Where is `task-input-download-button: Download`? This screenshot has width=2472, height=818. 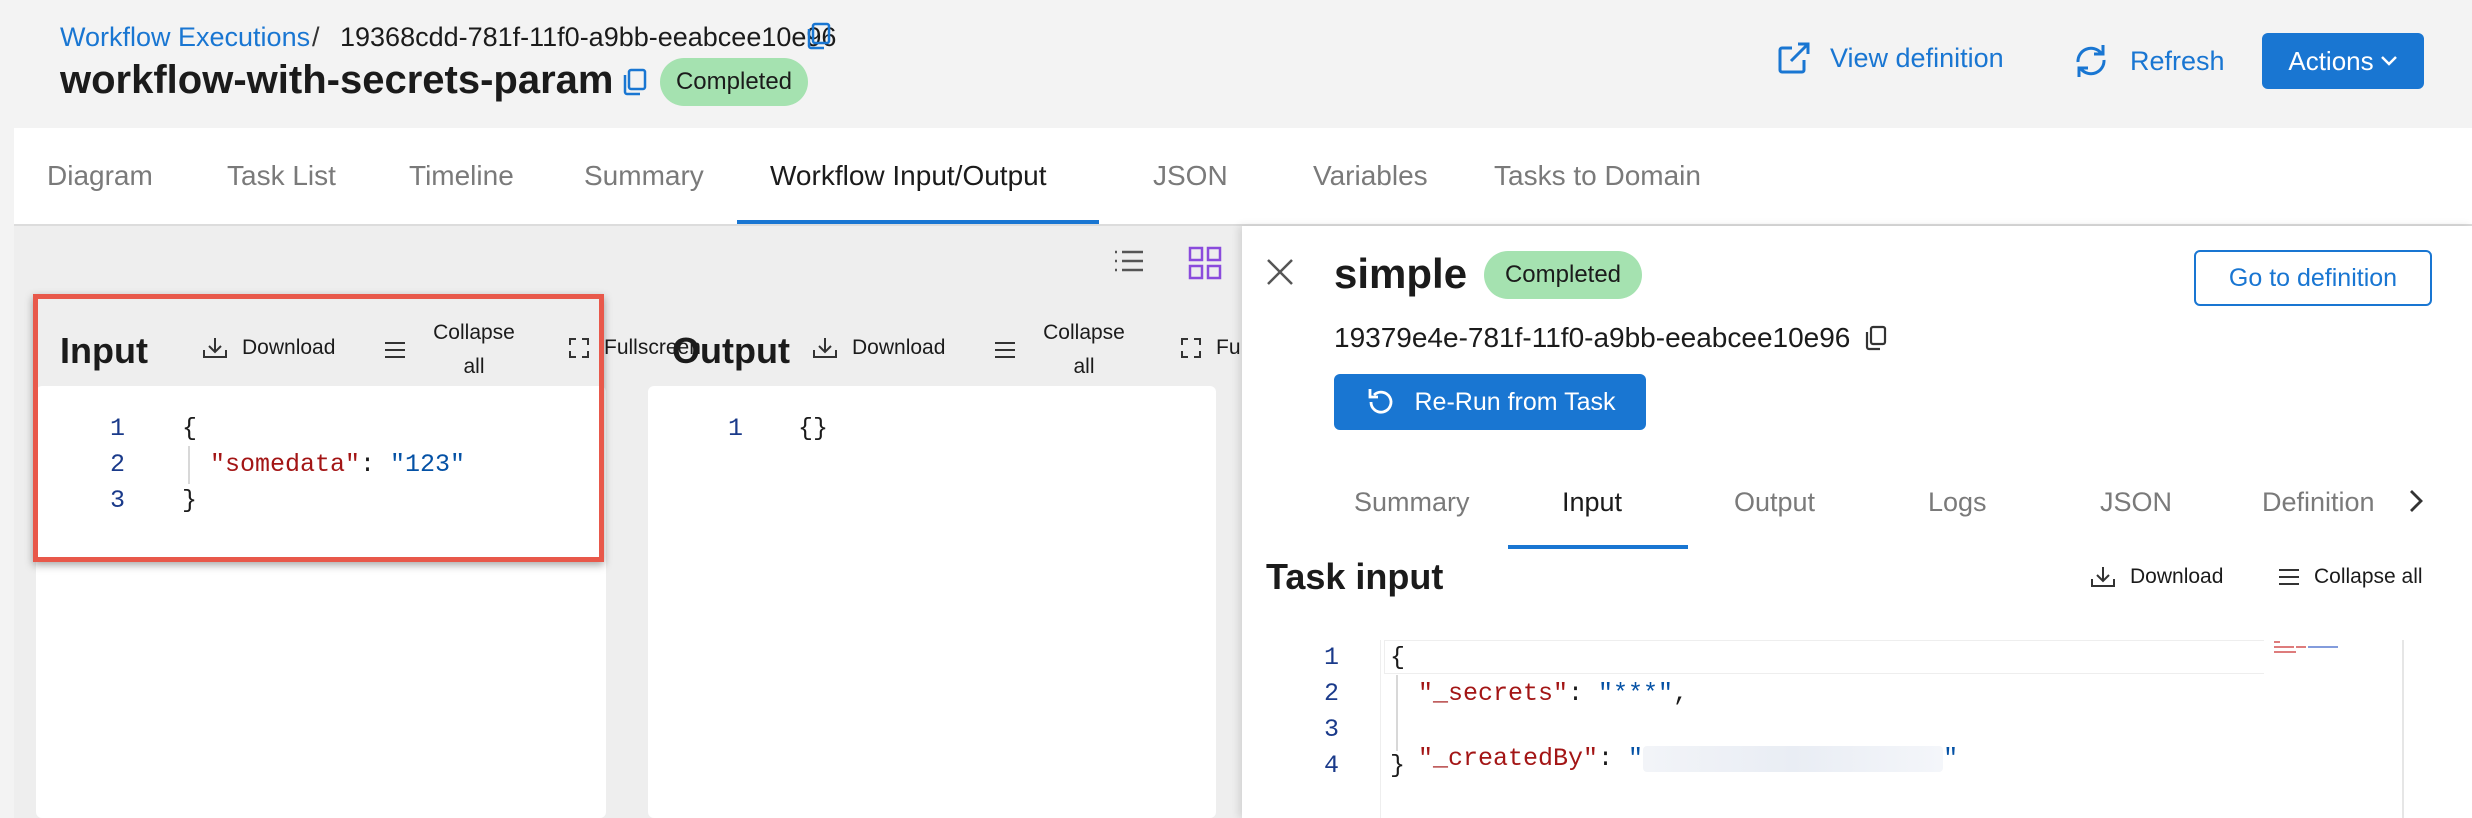
task-input-download-button: Download is located at coordinates (2156, 577).